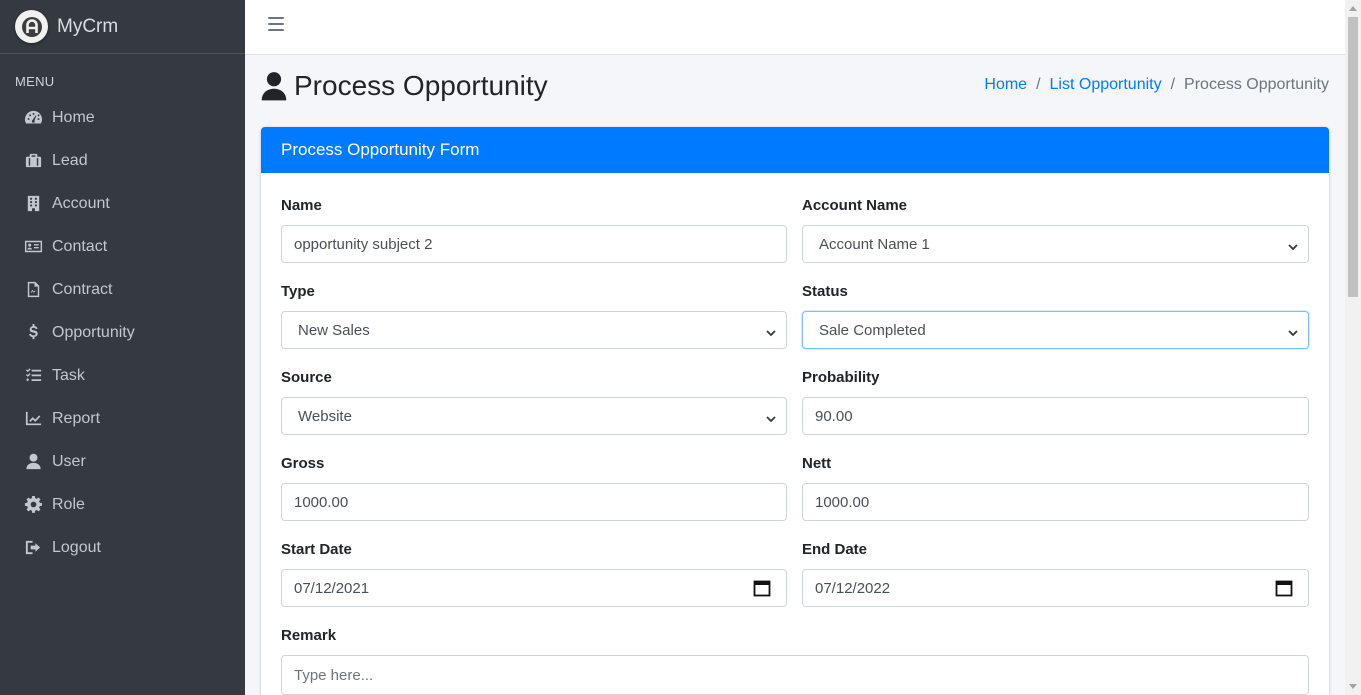  Describe the element at coordinates (825, 291) in the screenshot. I see `status-label: Status` at that location.